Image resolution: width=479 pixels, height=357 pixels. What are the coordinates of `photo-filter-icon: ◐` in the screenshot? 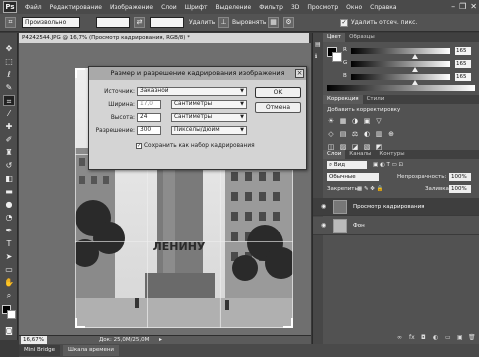 It's located at (367, 134).